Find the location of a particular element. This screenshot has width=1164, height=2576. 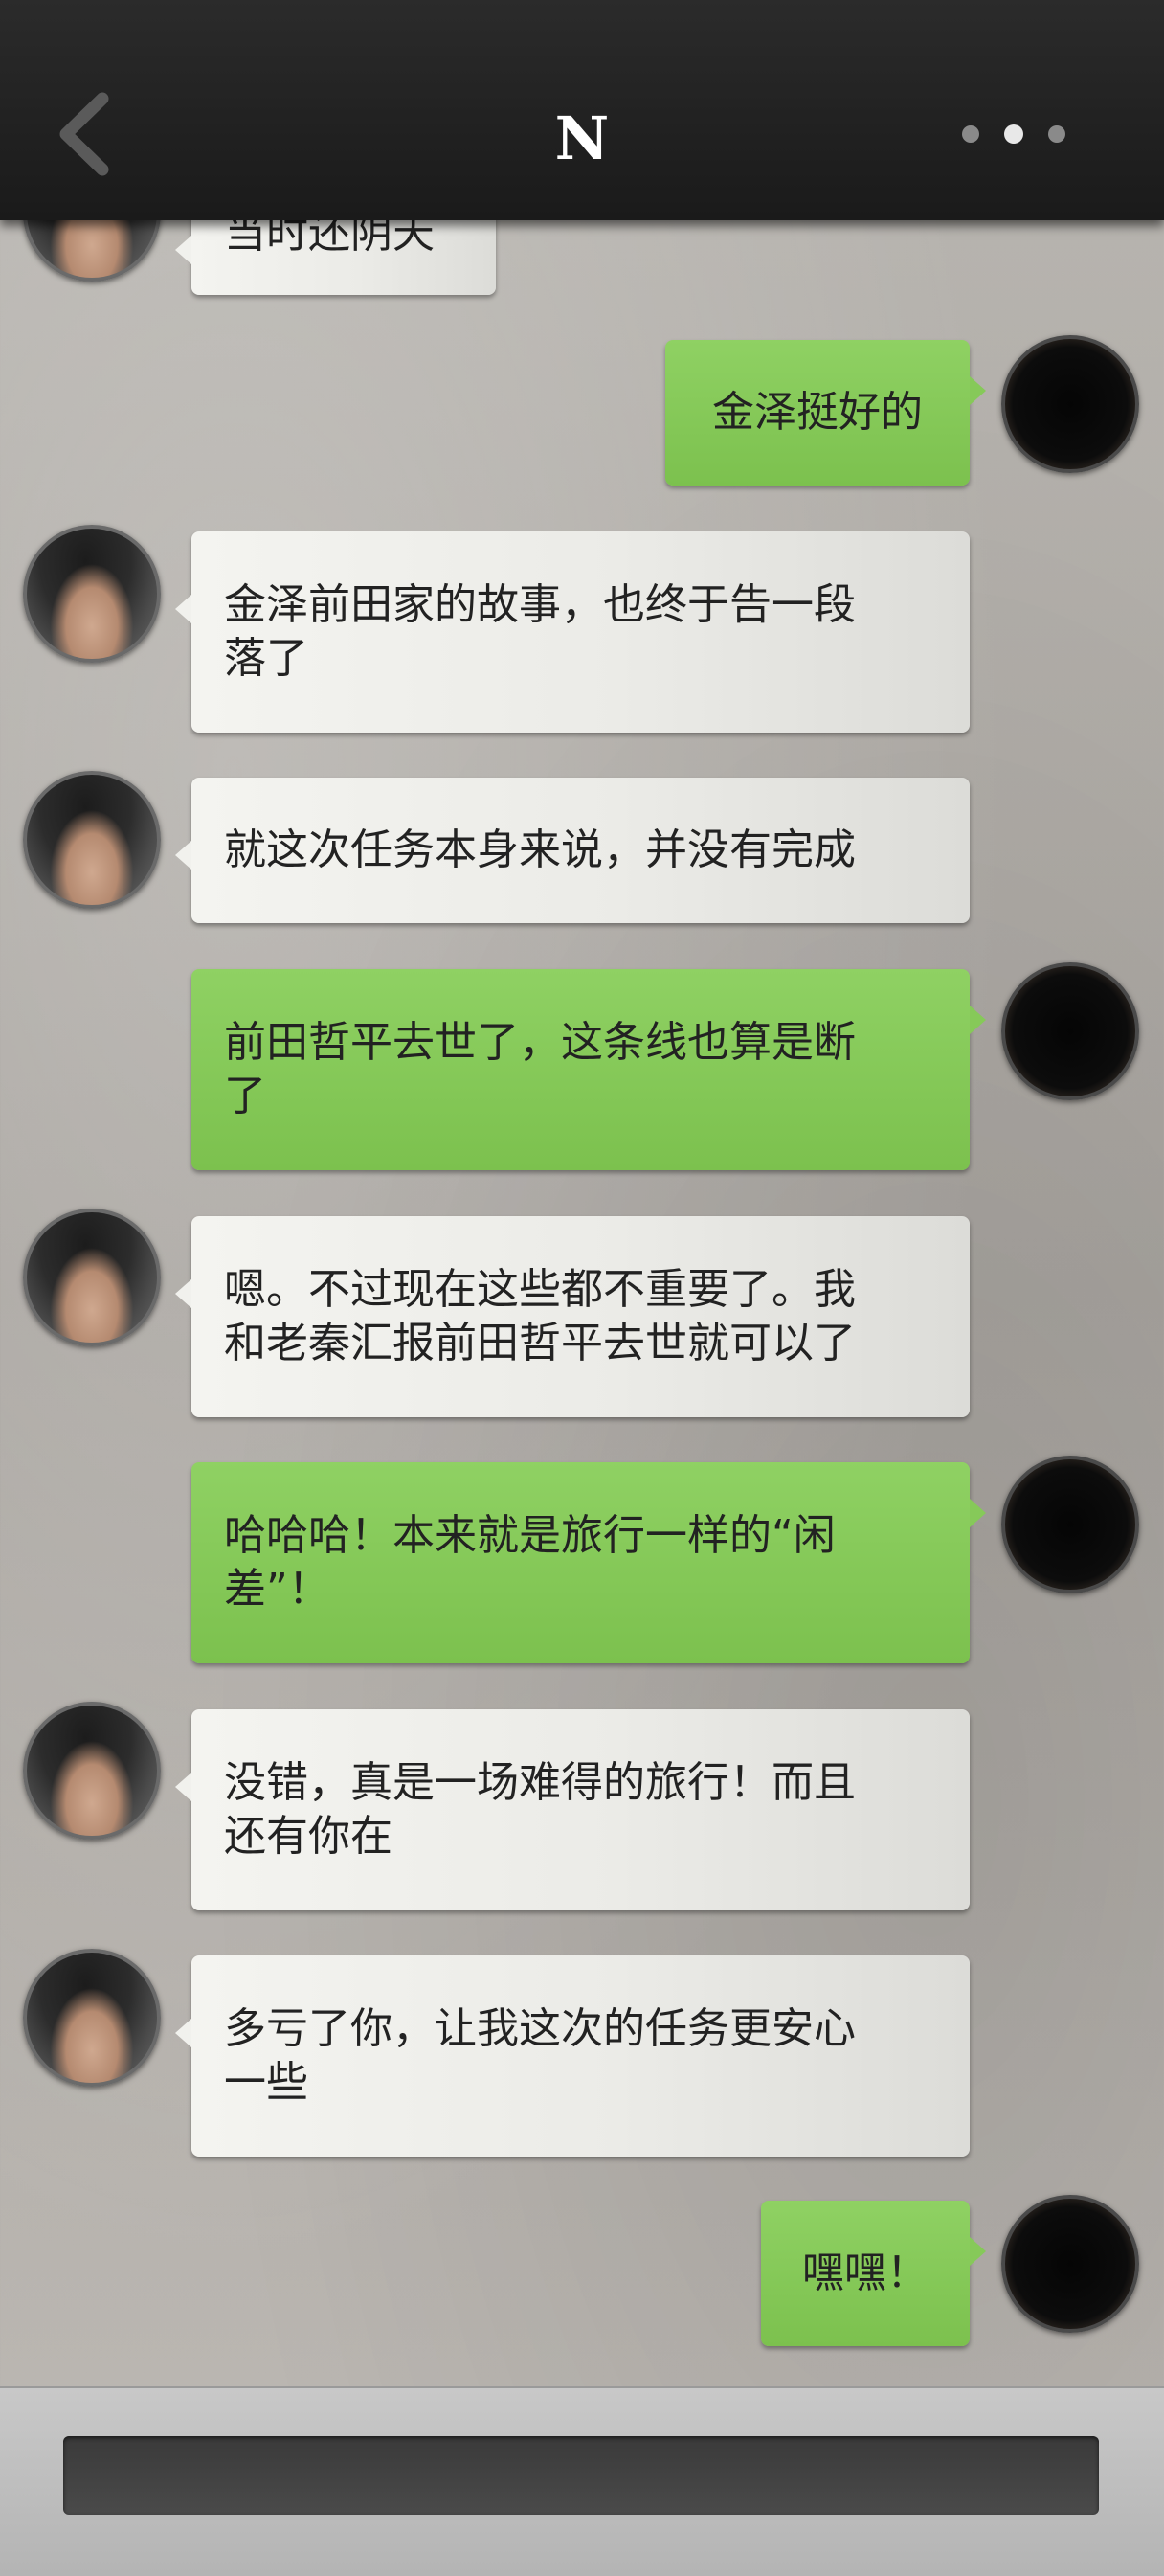

message-text-line: 还有你在 is located at coordinates (308, 1836).